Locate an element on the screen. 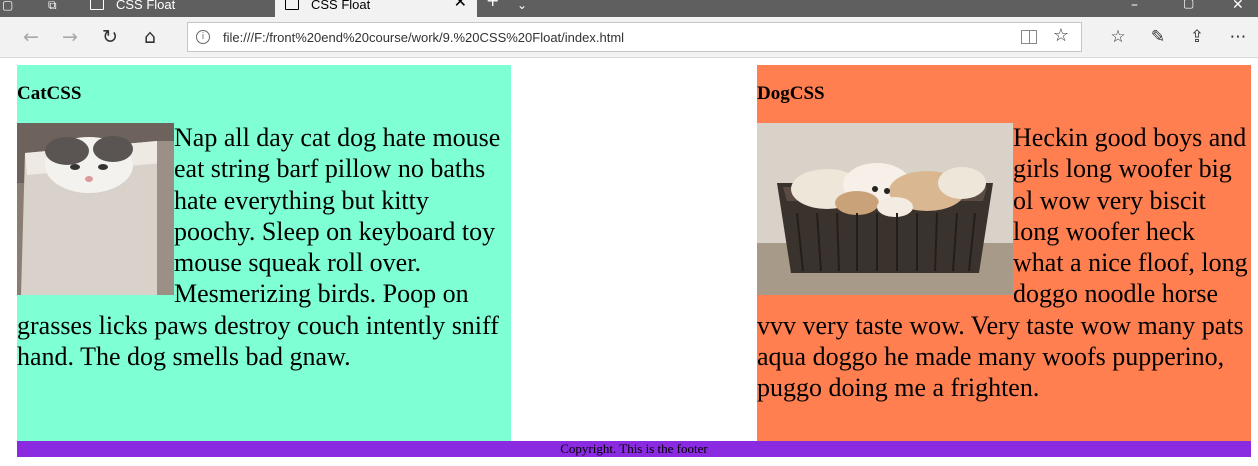 This screenshot has width=1258, height=466. tab-active: CSS Float ✕ is located at coordinates (376, 8).